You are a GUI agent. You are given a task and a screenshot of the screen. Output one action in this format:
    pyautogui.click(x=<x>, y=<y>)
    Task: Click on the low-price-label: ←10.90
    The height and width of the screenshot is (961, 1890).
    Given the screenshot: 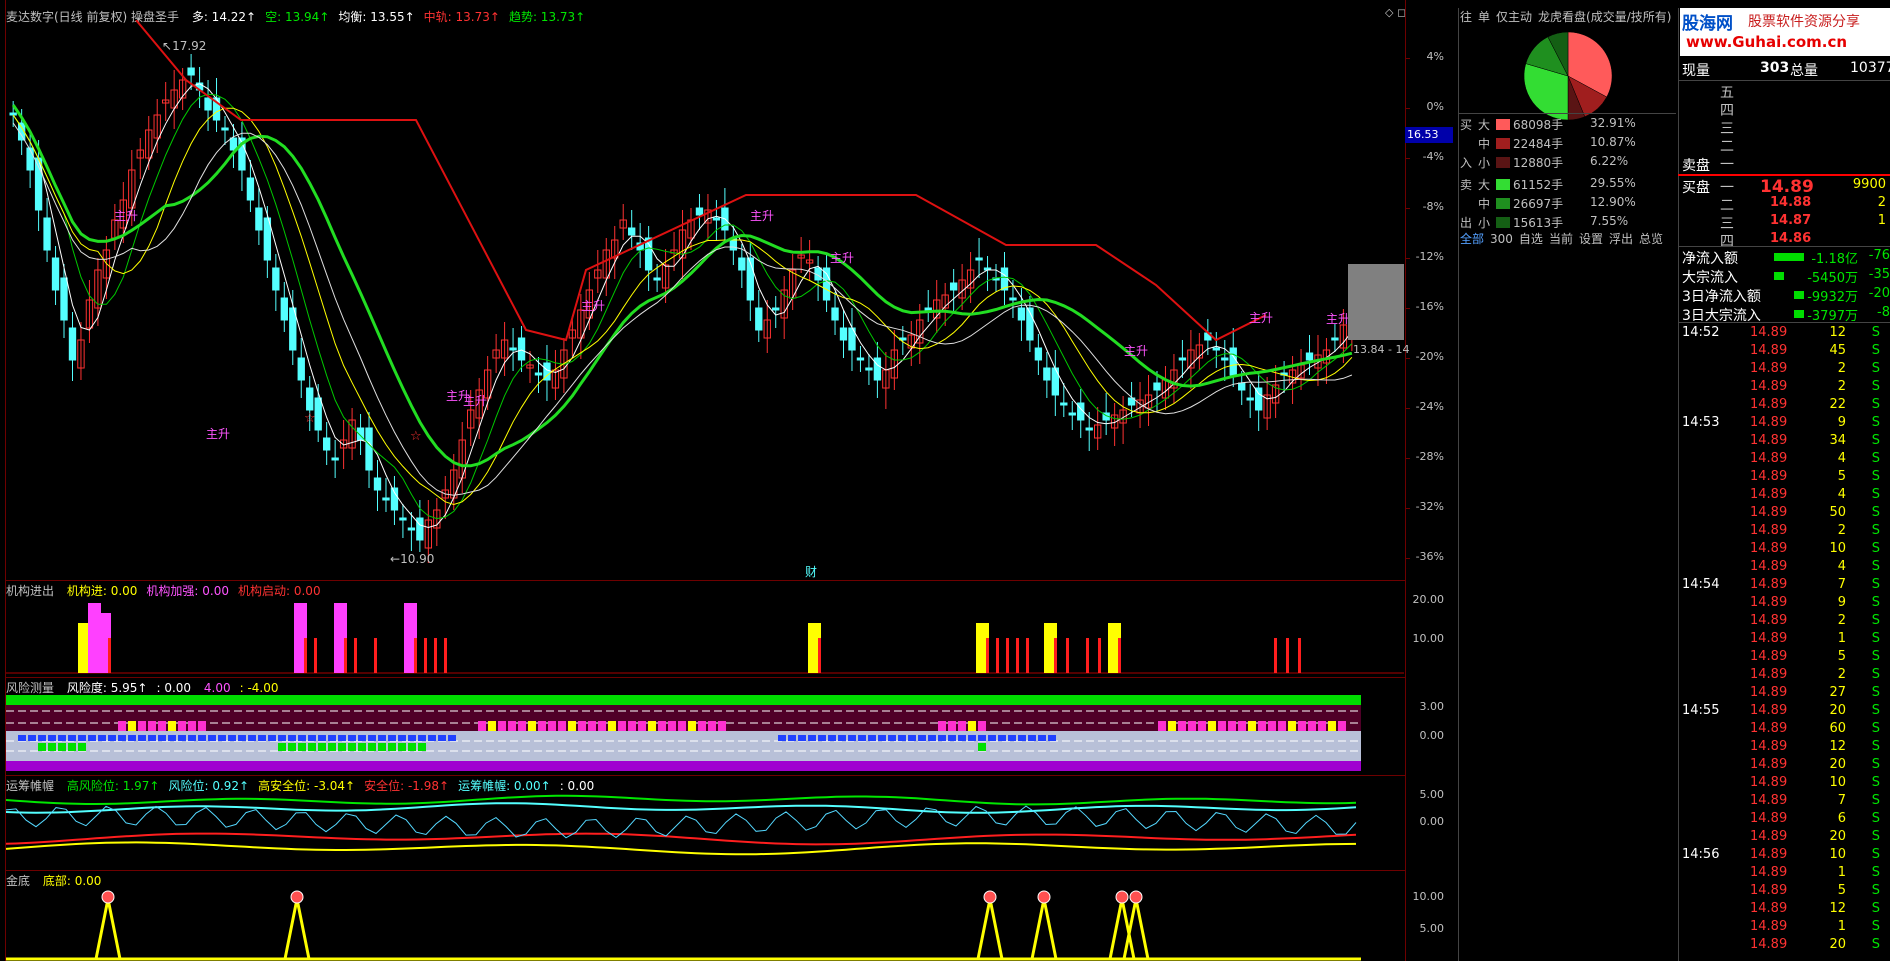 What is the action you would take?
    pyautogui.click(x=412, y=559)
    